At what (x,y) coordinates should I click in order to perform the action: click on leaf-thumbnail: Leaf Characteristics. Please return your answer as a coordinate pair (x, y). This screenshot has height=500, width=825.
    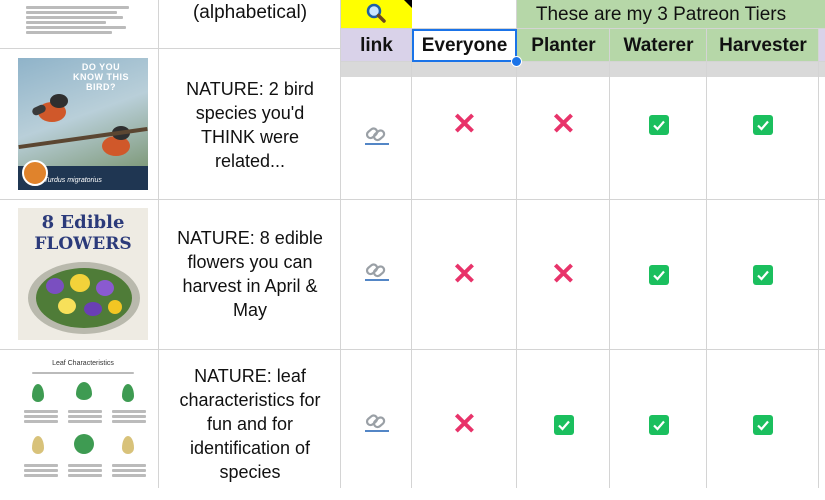
    Looking at the image, I should click on (83, 422).